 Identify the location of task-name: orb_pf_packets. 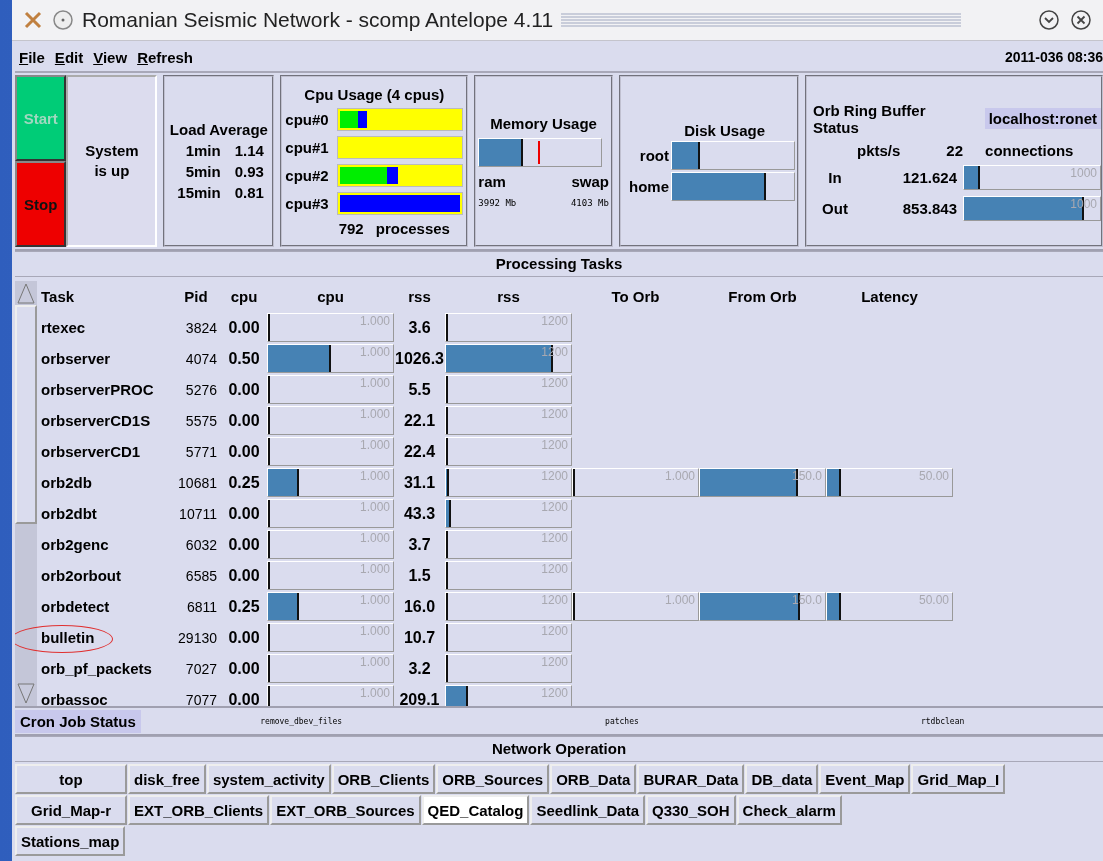
(97, 668).